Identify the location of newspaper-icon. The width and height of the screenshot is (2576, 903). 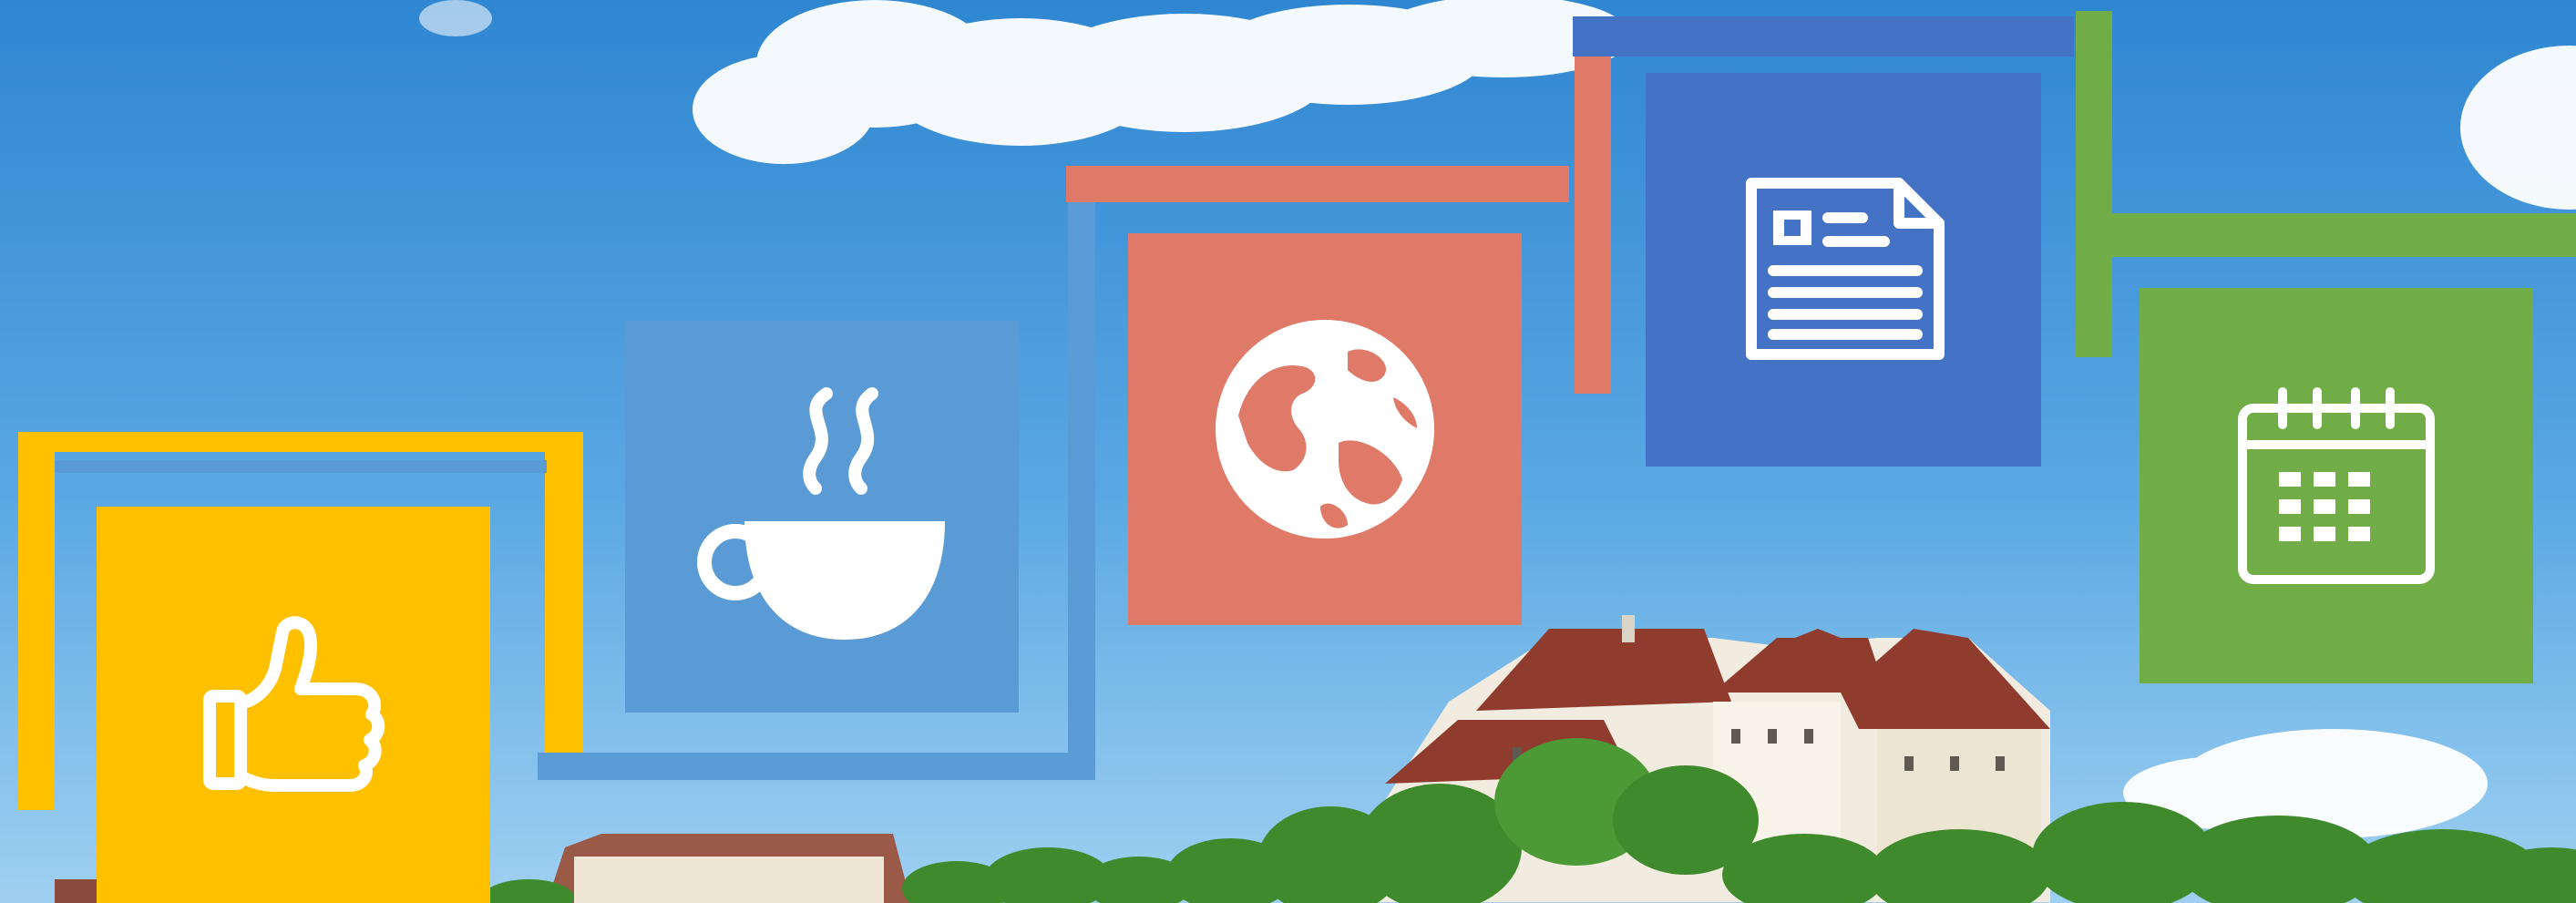
(1846, 269).